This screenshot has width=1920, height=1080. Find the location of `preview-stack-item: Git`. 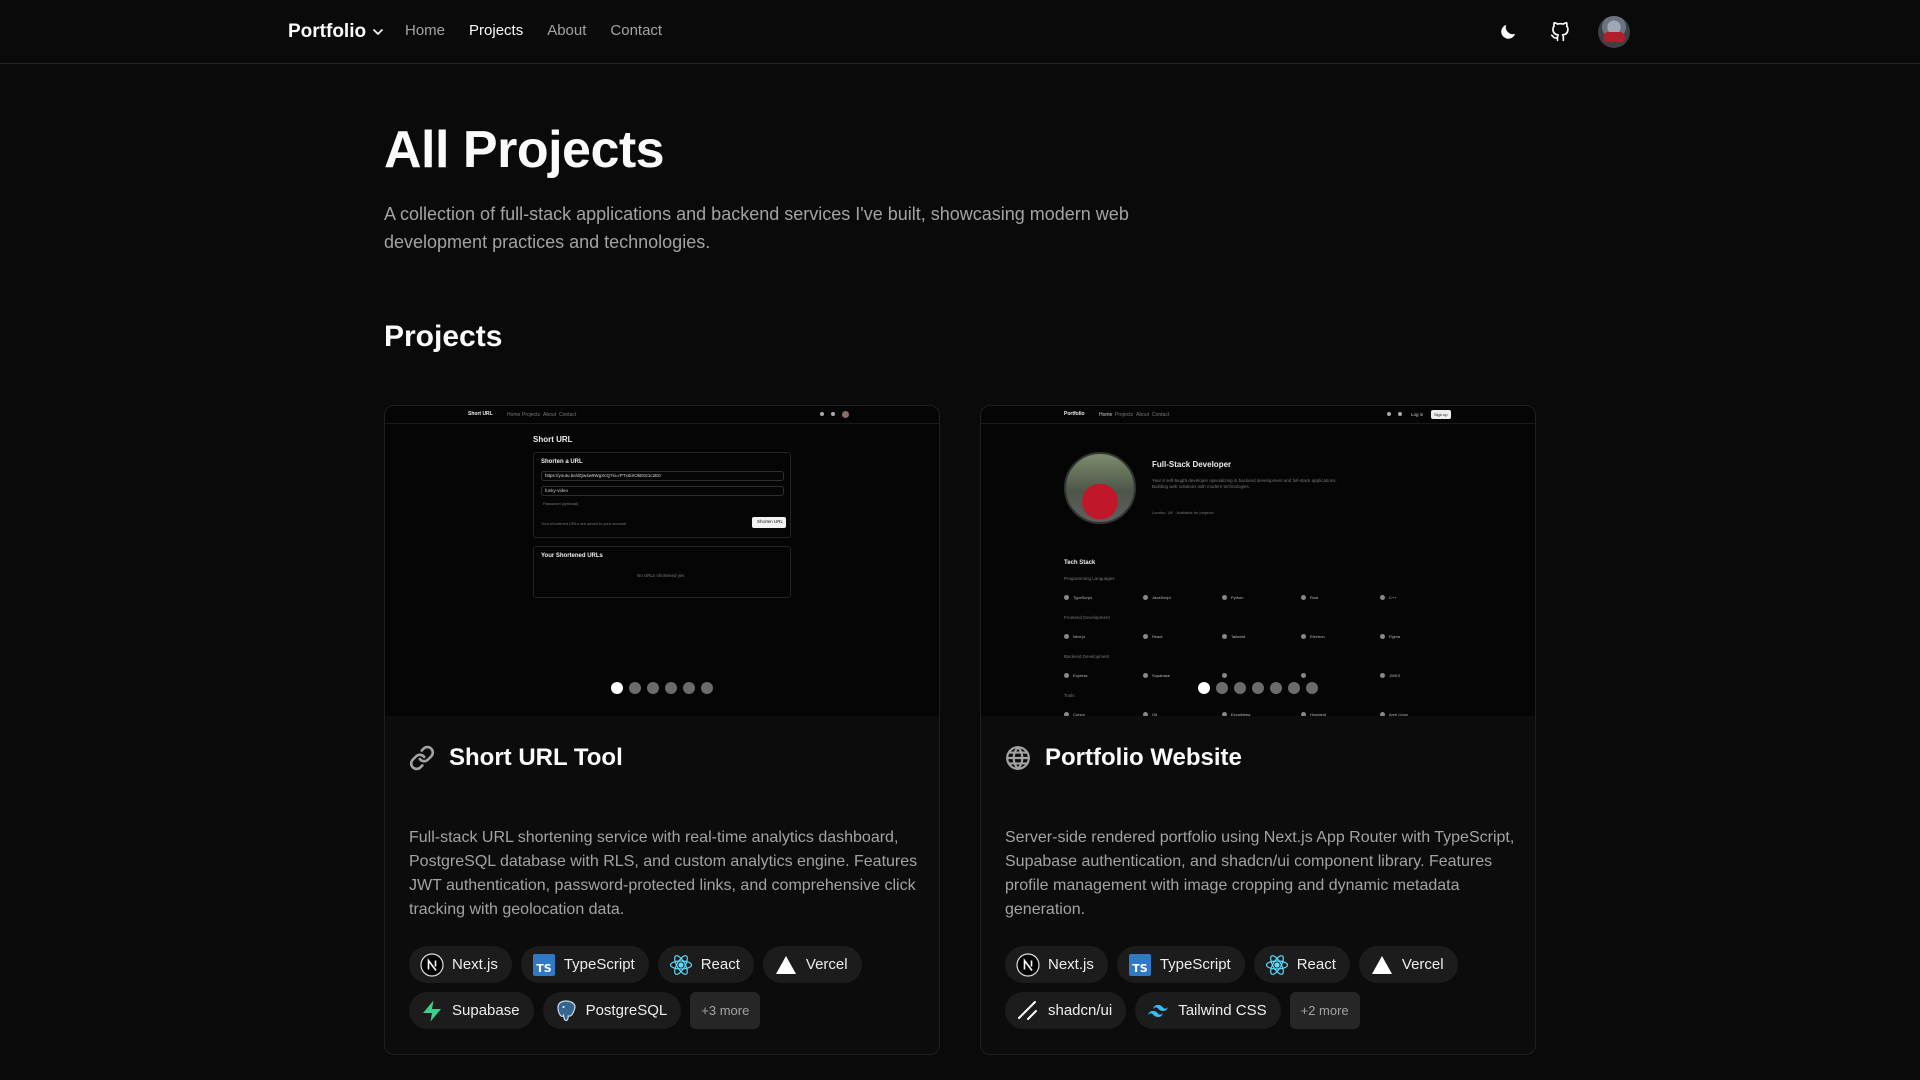

preview-stack-item: Git is located at coordinates (1155, 714).